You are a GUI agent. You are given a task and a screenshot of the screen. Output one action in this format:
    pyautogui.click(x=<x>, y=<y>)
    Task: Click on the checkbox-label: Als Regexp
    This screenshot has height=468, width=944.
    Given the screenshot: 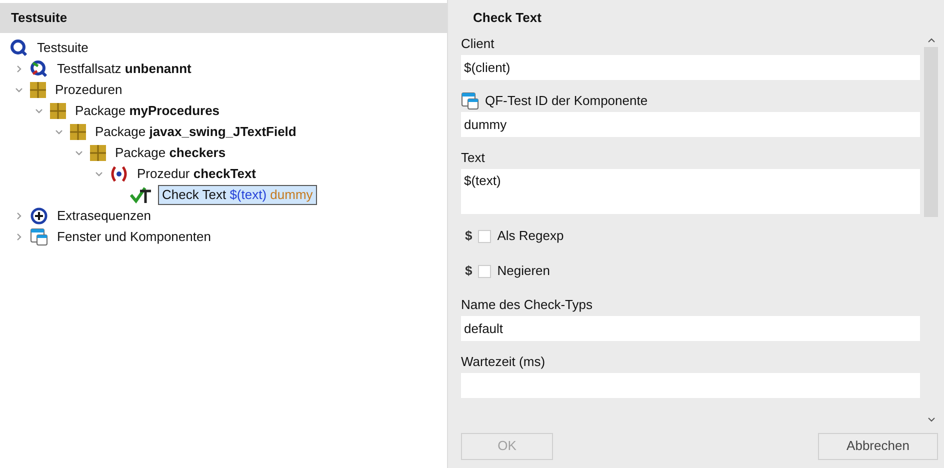 What is the action you would take?
    pyautogui.click(x=530, y=236)
    